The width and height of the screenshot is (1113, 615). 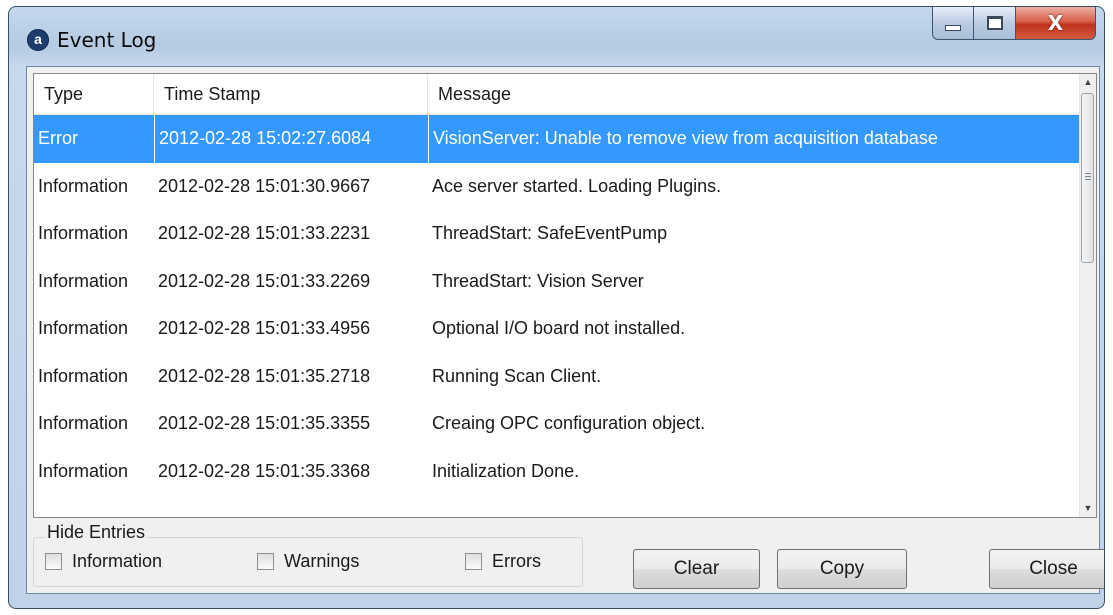 What do you see at coordinates (516, 561) in the screenshot?
I see `checkbox-label: Errors` at bounding box center [516, 561].